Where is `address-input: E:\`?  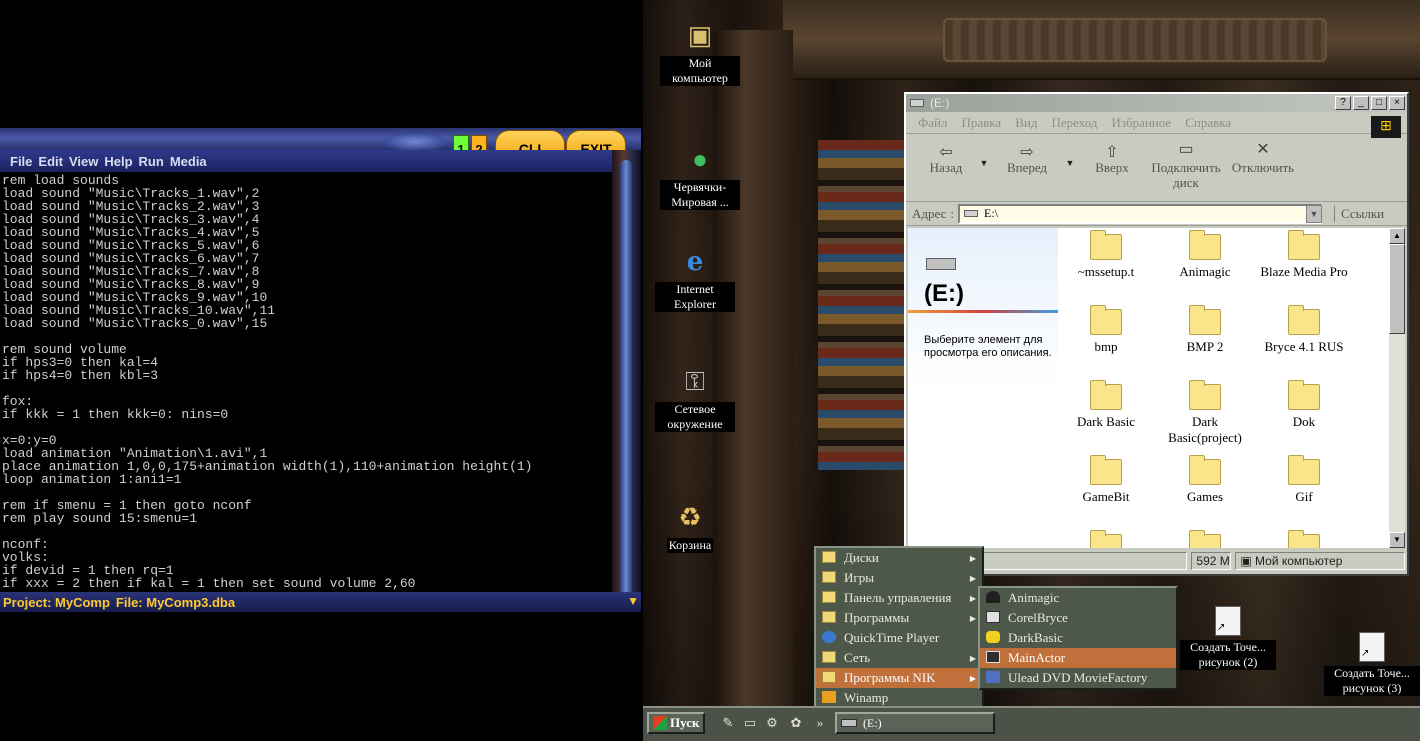 address-input: E:\ is located at coordinates (1140, 213).